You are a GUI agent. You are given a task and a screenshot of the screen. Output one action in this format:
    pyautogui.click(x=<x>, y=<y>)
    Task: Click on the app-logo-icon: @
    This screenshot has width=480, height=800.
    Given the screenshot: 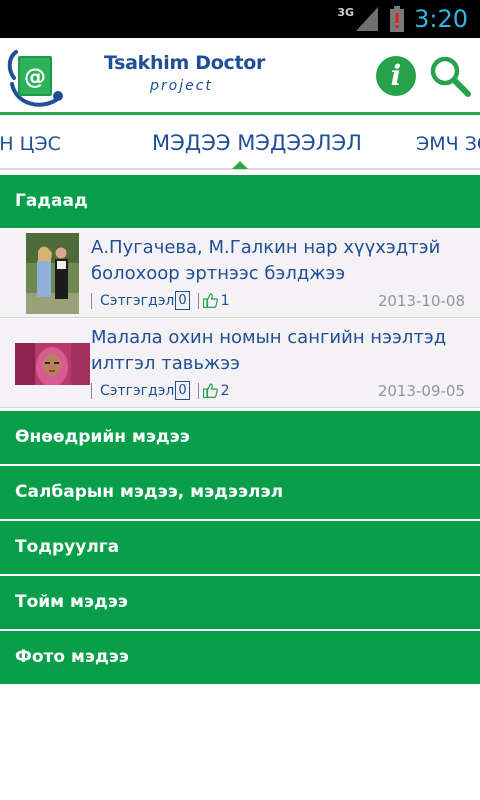 What is the action you would take?
    pyautogui.click(x=36, y=77)
    